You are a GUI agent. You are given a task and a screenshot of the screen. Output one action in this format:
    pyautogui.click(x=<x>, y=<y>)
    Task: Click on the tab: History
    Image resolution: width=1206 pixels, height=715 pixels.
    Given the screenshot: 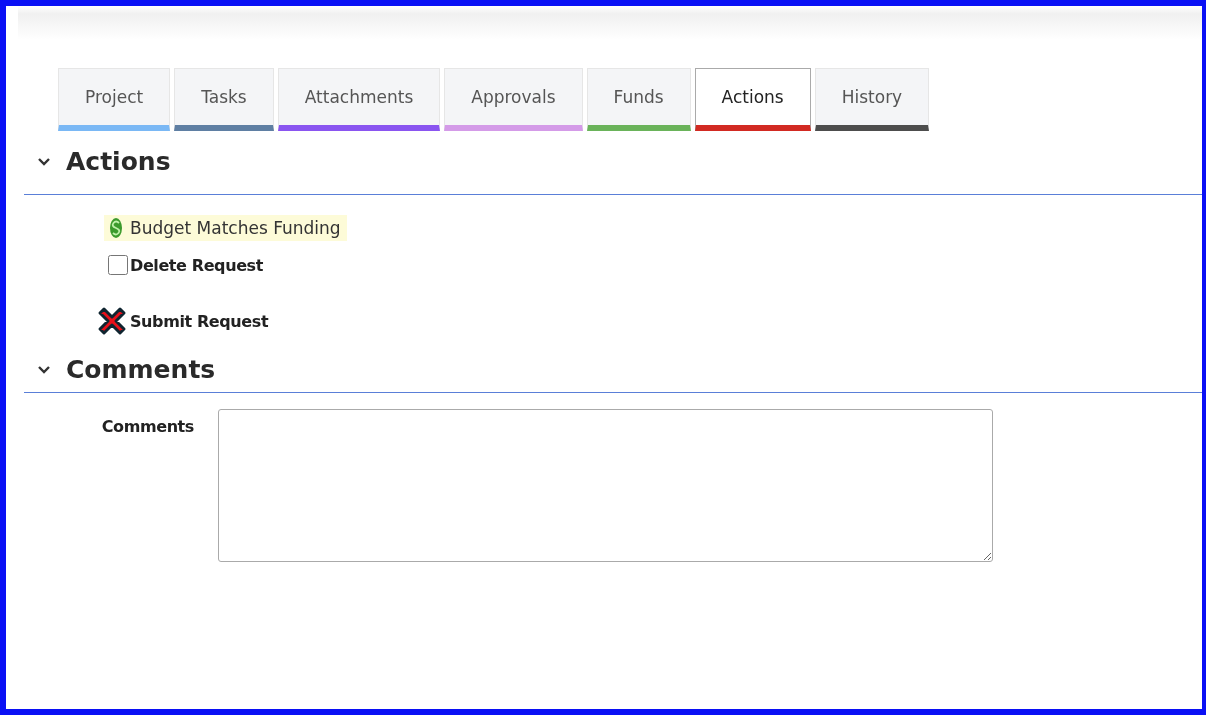 What is the action you would take?
    pyautogui.click(x=872, y=99)
    